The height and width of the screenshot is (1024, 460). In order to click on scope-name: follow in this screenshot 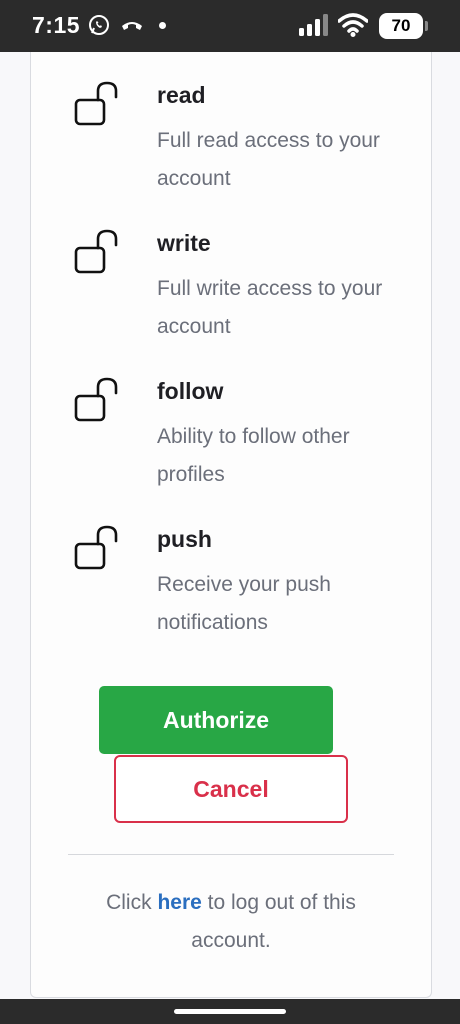, I will do `click(190, 391)`.